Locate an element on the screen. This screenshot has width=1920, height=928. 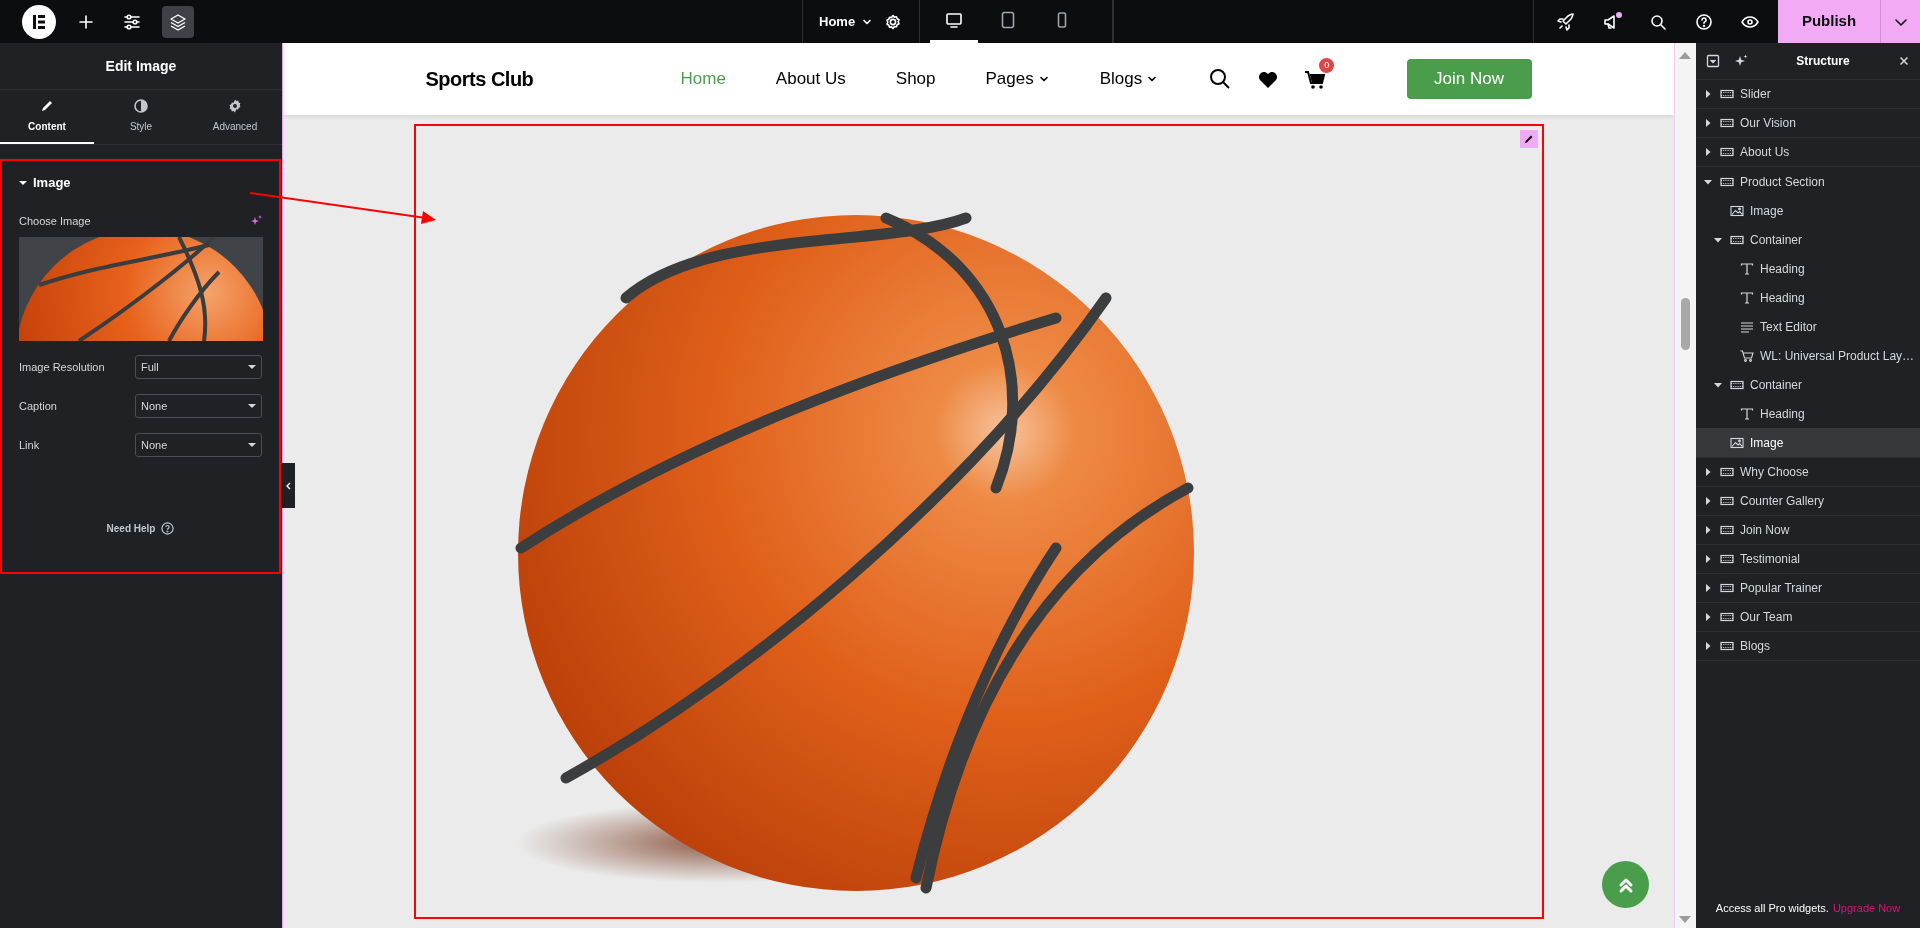
structure-item: Blogs is located at coordinates (1808, 646).